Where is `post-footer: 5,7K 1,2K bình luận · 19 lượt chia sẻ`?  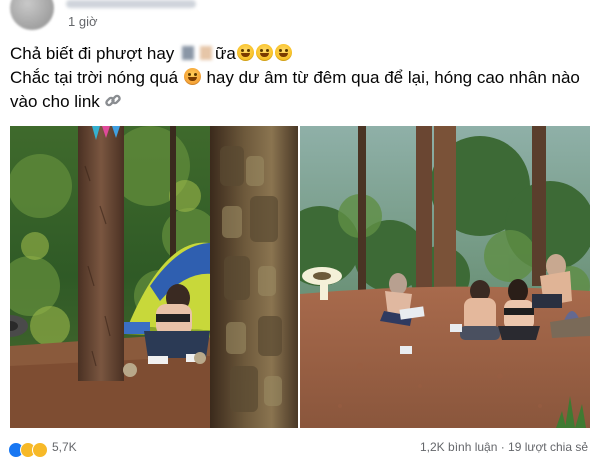 post-footer: 5,7K 1,2K bình luận · 19 lượt chia sẻ is located at coordinates (300, 448).